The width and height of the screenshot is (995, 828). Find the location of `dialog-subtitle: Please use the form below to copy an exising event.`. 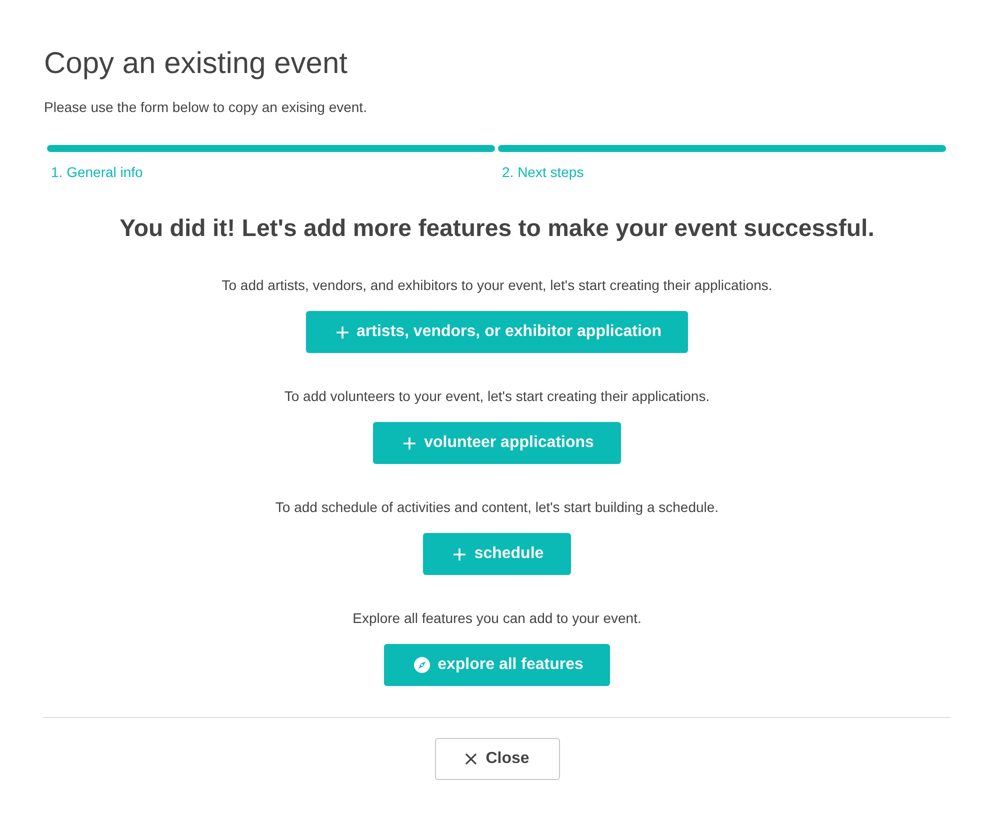

dialog-subtitle: Please use the form below to copy an exising event. is located at coordinates (206, 107).